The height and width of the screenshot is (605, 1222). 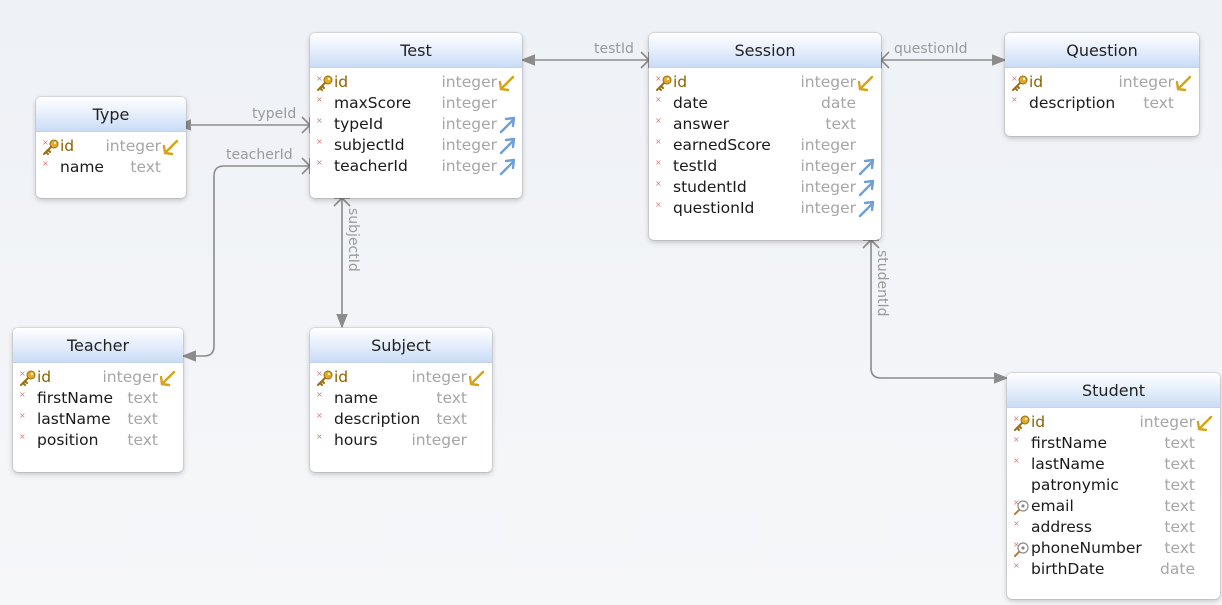 I want to click on link-label-questionid: questionId, so click(x=931, y=49).